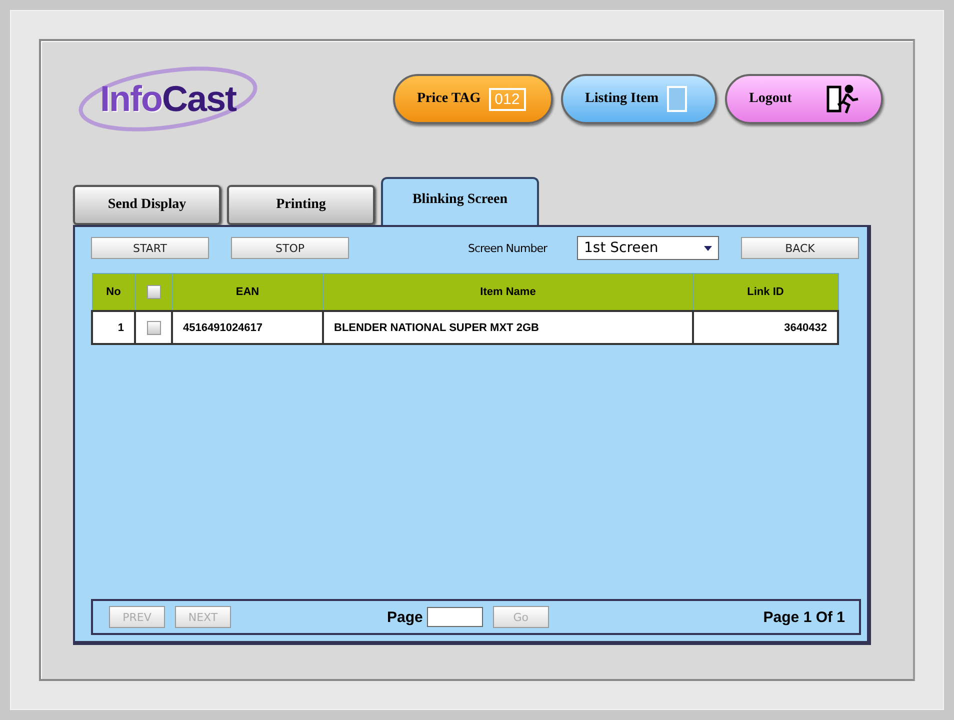 The width and height of the screenshot is (954, 720). What do you see at coordinates (765, 292) in the screenshot?
I see `column-header: Link ID` at bounding box center [765, 292].